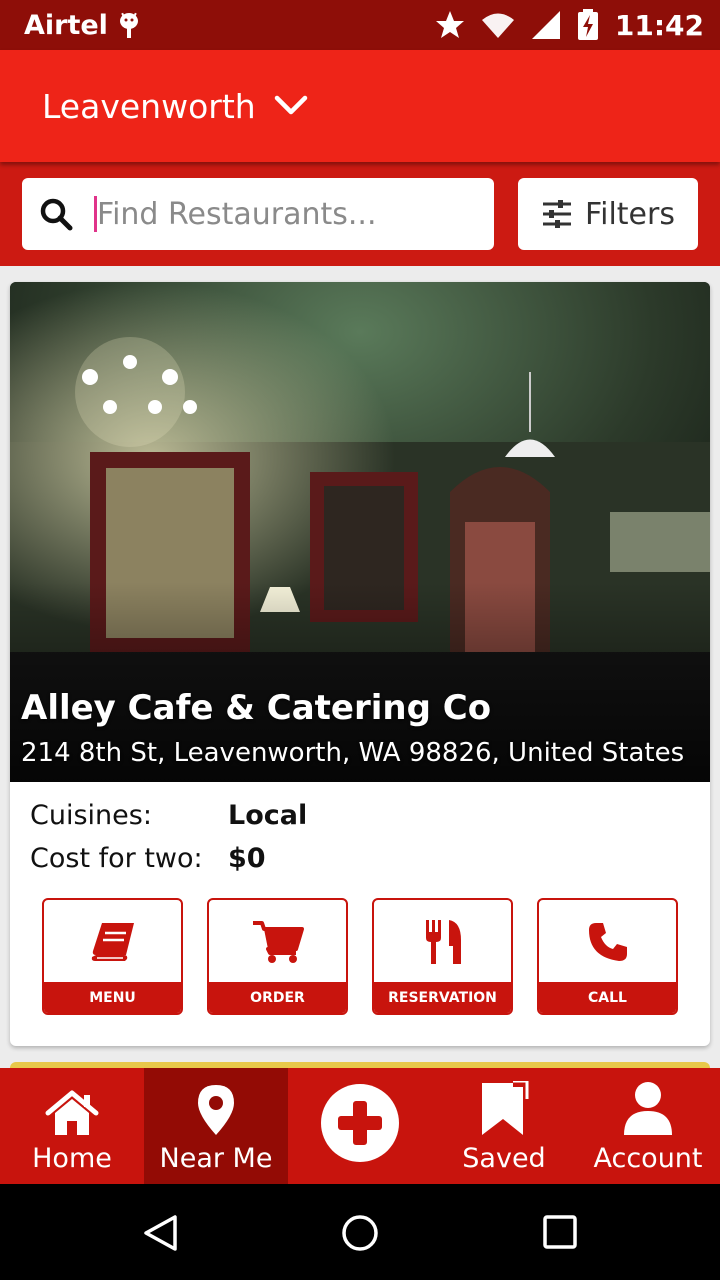 The image size is (720, 1280). Describe the element at coordinates (505, 1108) in the screenshot. I see `bookmark-icon` at that location.